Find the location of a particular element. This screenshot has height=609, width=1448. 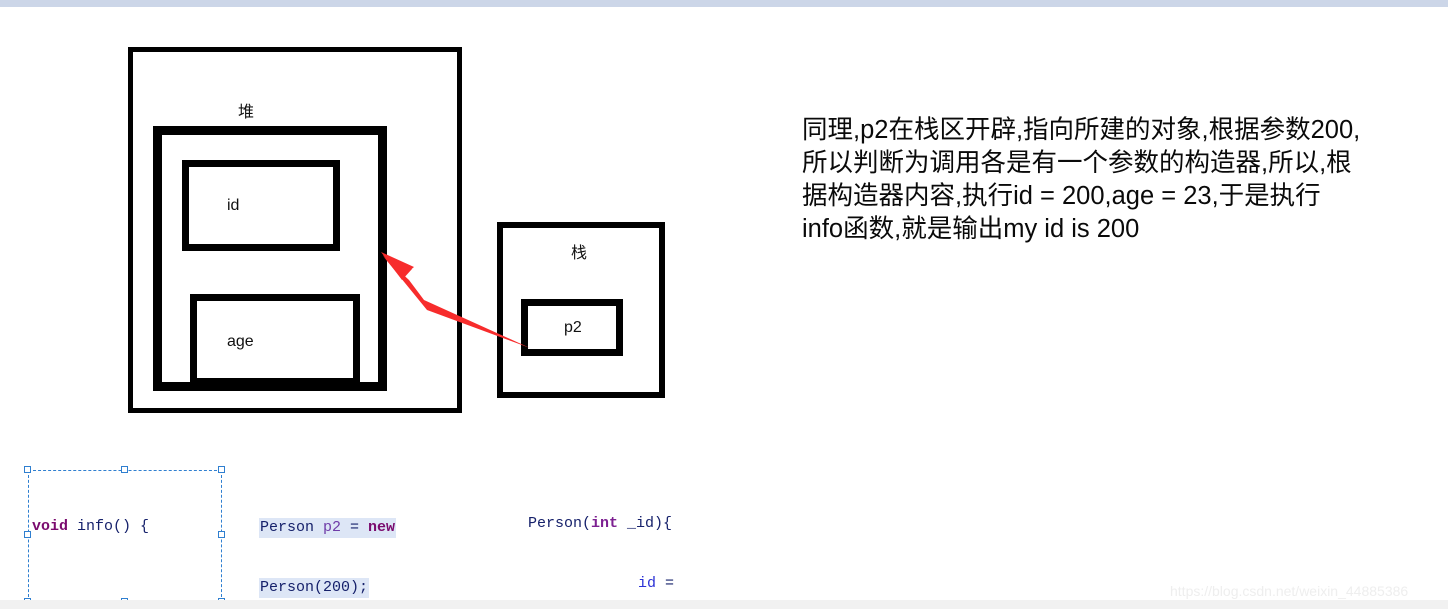

parameter-token: _id){ is located at coordinates (645, 523).